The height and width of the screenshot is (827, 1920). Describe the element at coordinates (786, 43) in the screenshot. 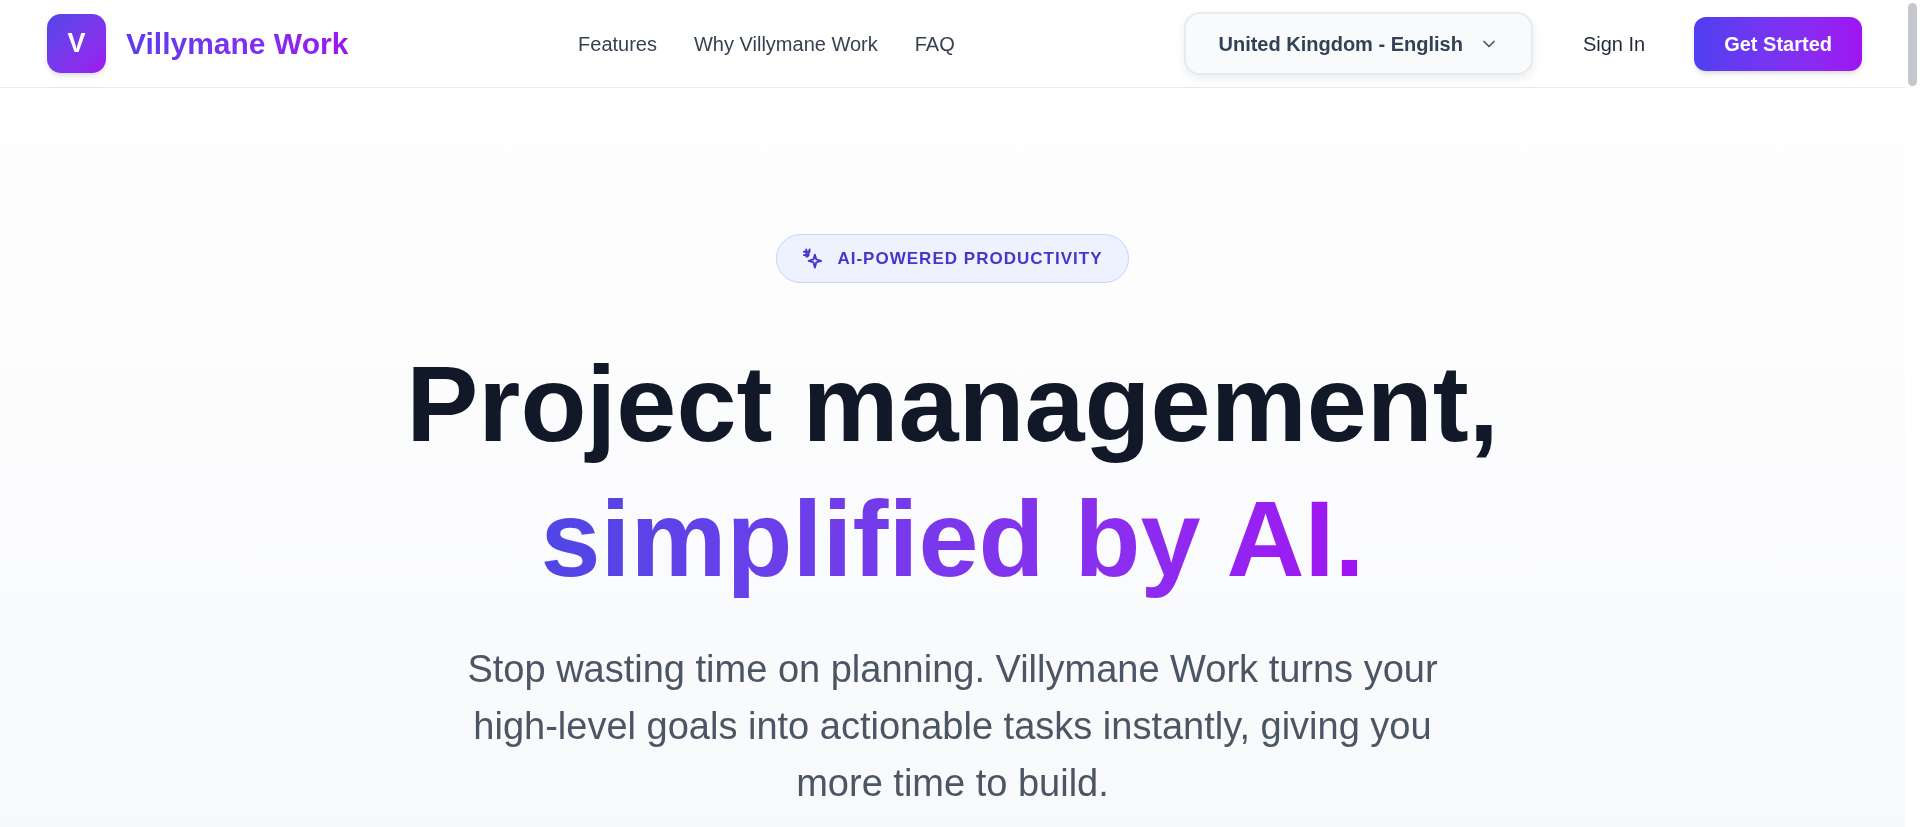

I see `nav-link: Why Villymane Work` at that location.